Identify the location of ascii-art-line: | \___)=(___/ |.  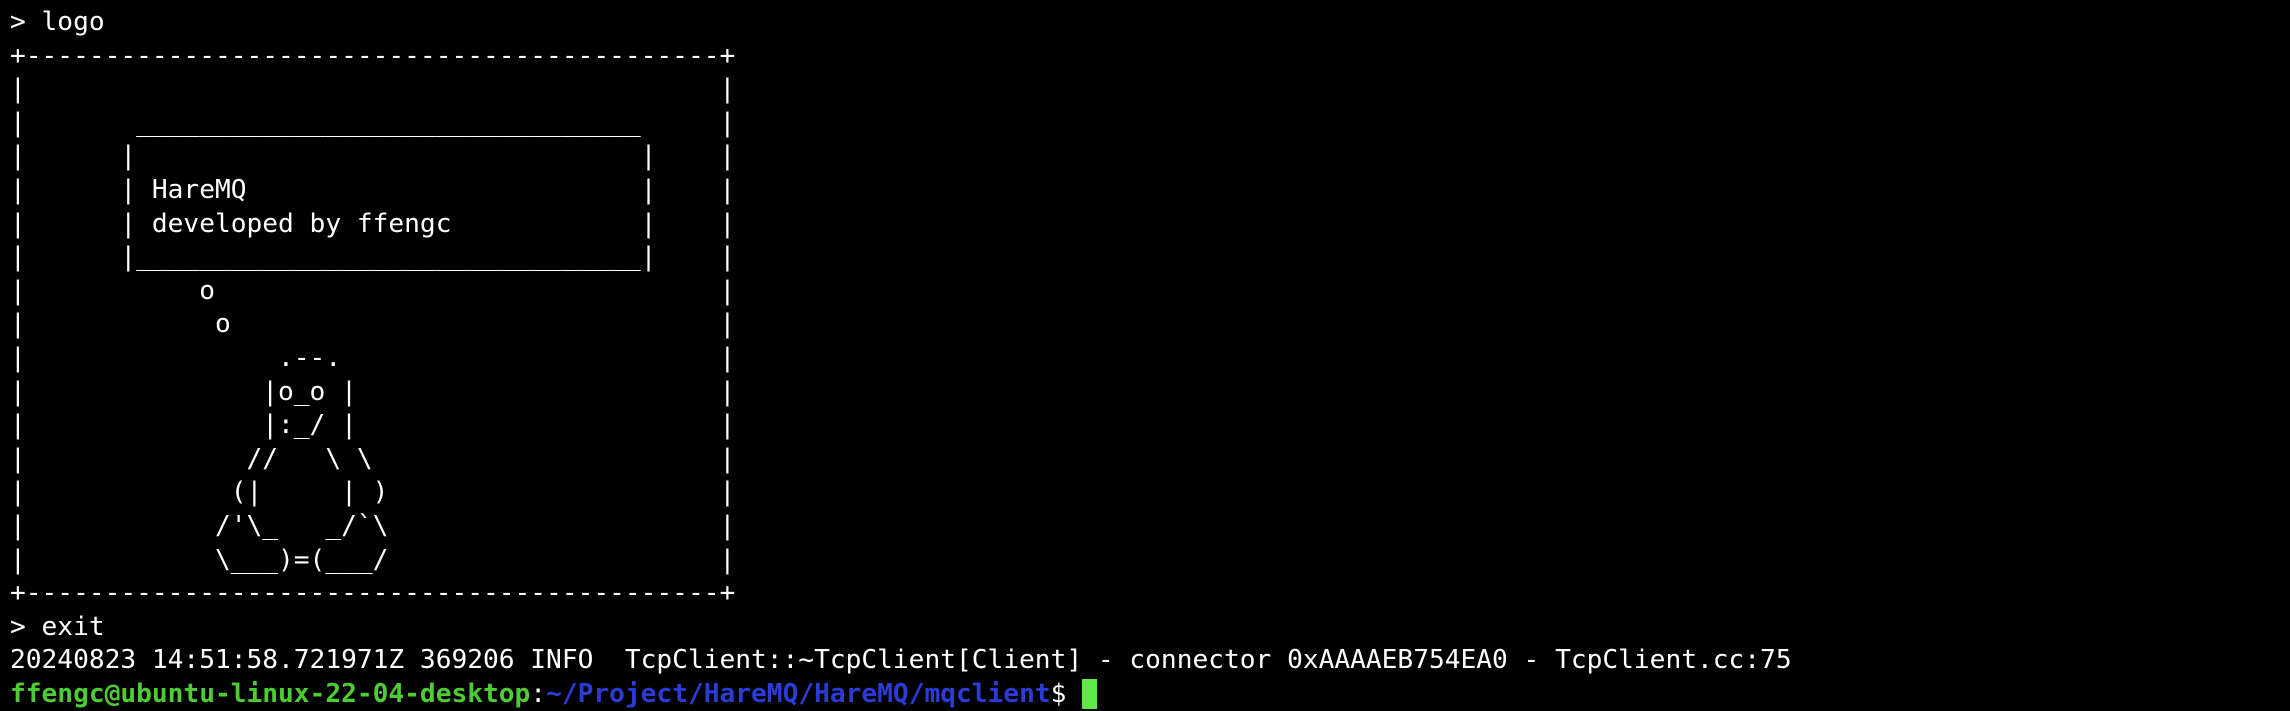
(373, 559).